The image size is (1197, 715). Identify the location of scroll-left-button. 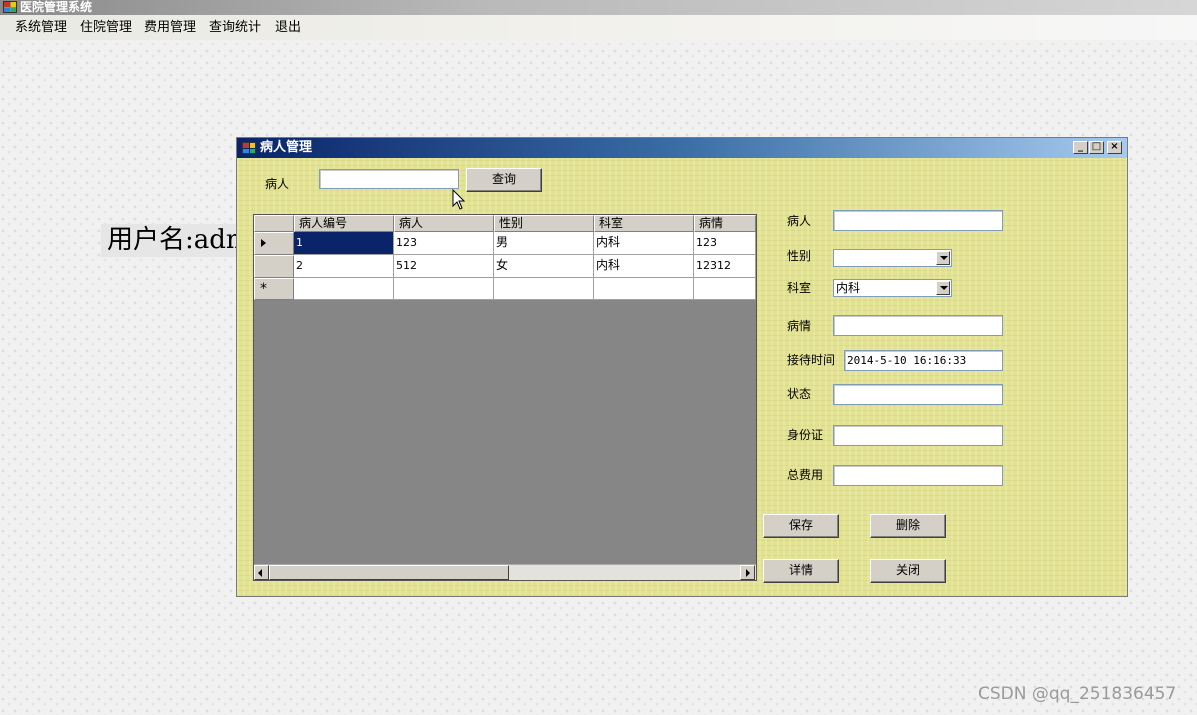
(261, 572).